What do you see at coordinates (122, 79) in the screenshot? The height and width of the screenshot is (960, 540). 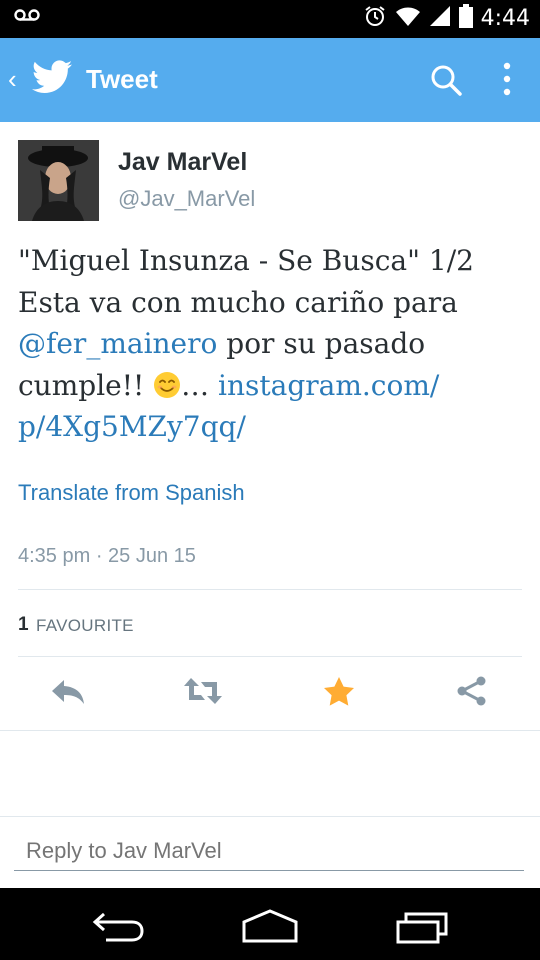 I see `page-title: Tweet` at bounding box center [122, 79].